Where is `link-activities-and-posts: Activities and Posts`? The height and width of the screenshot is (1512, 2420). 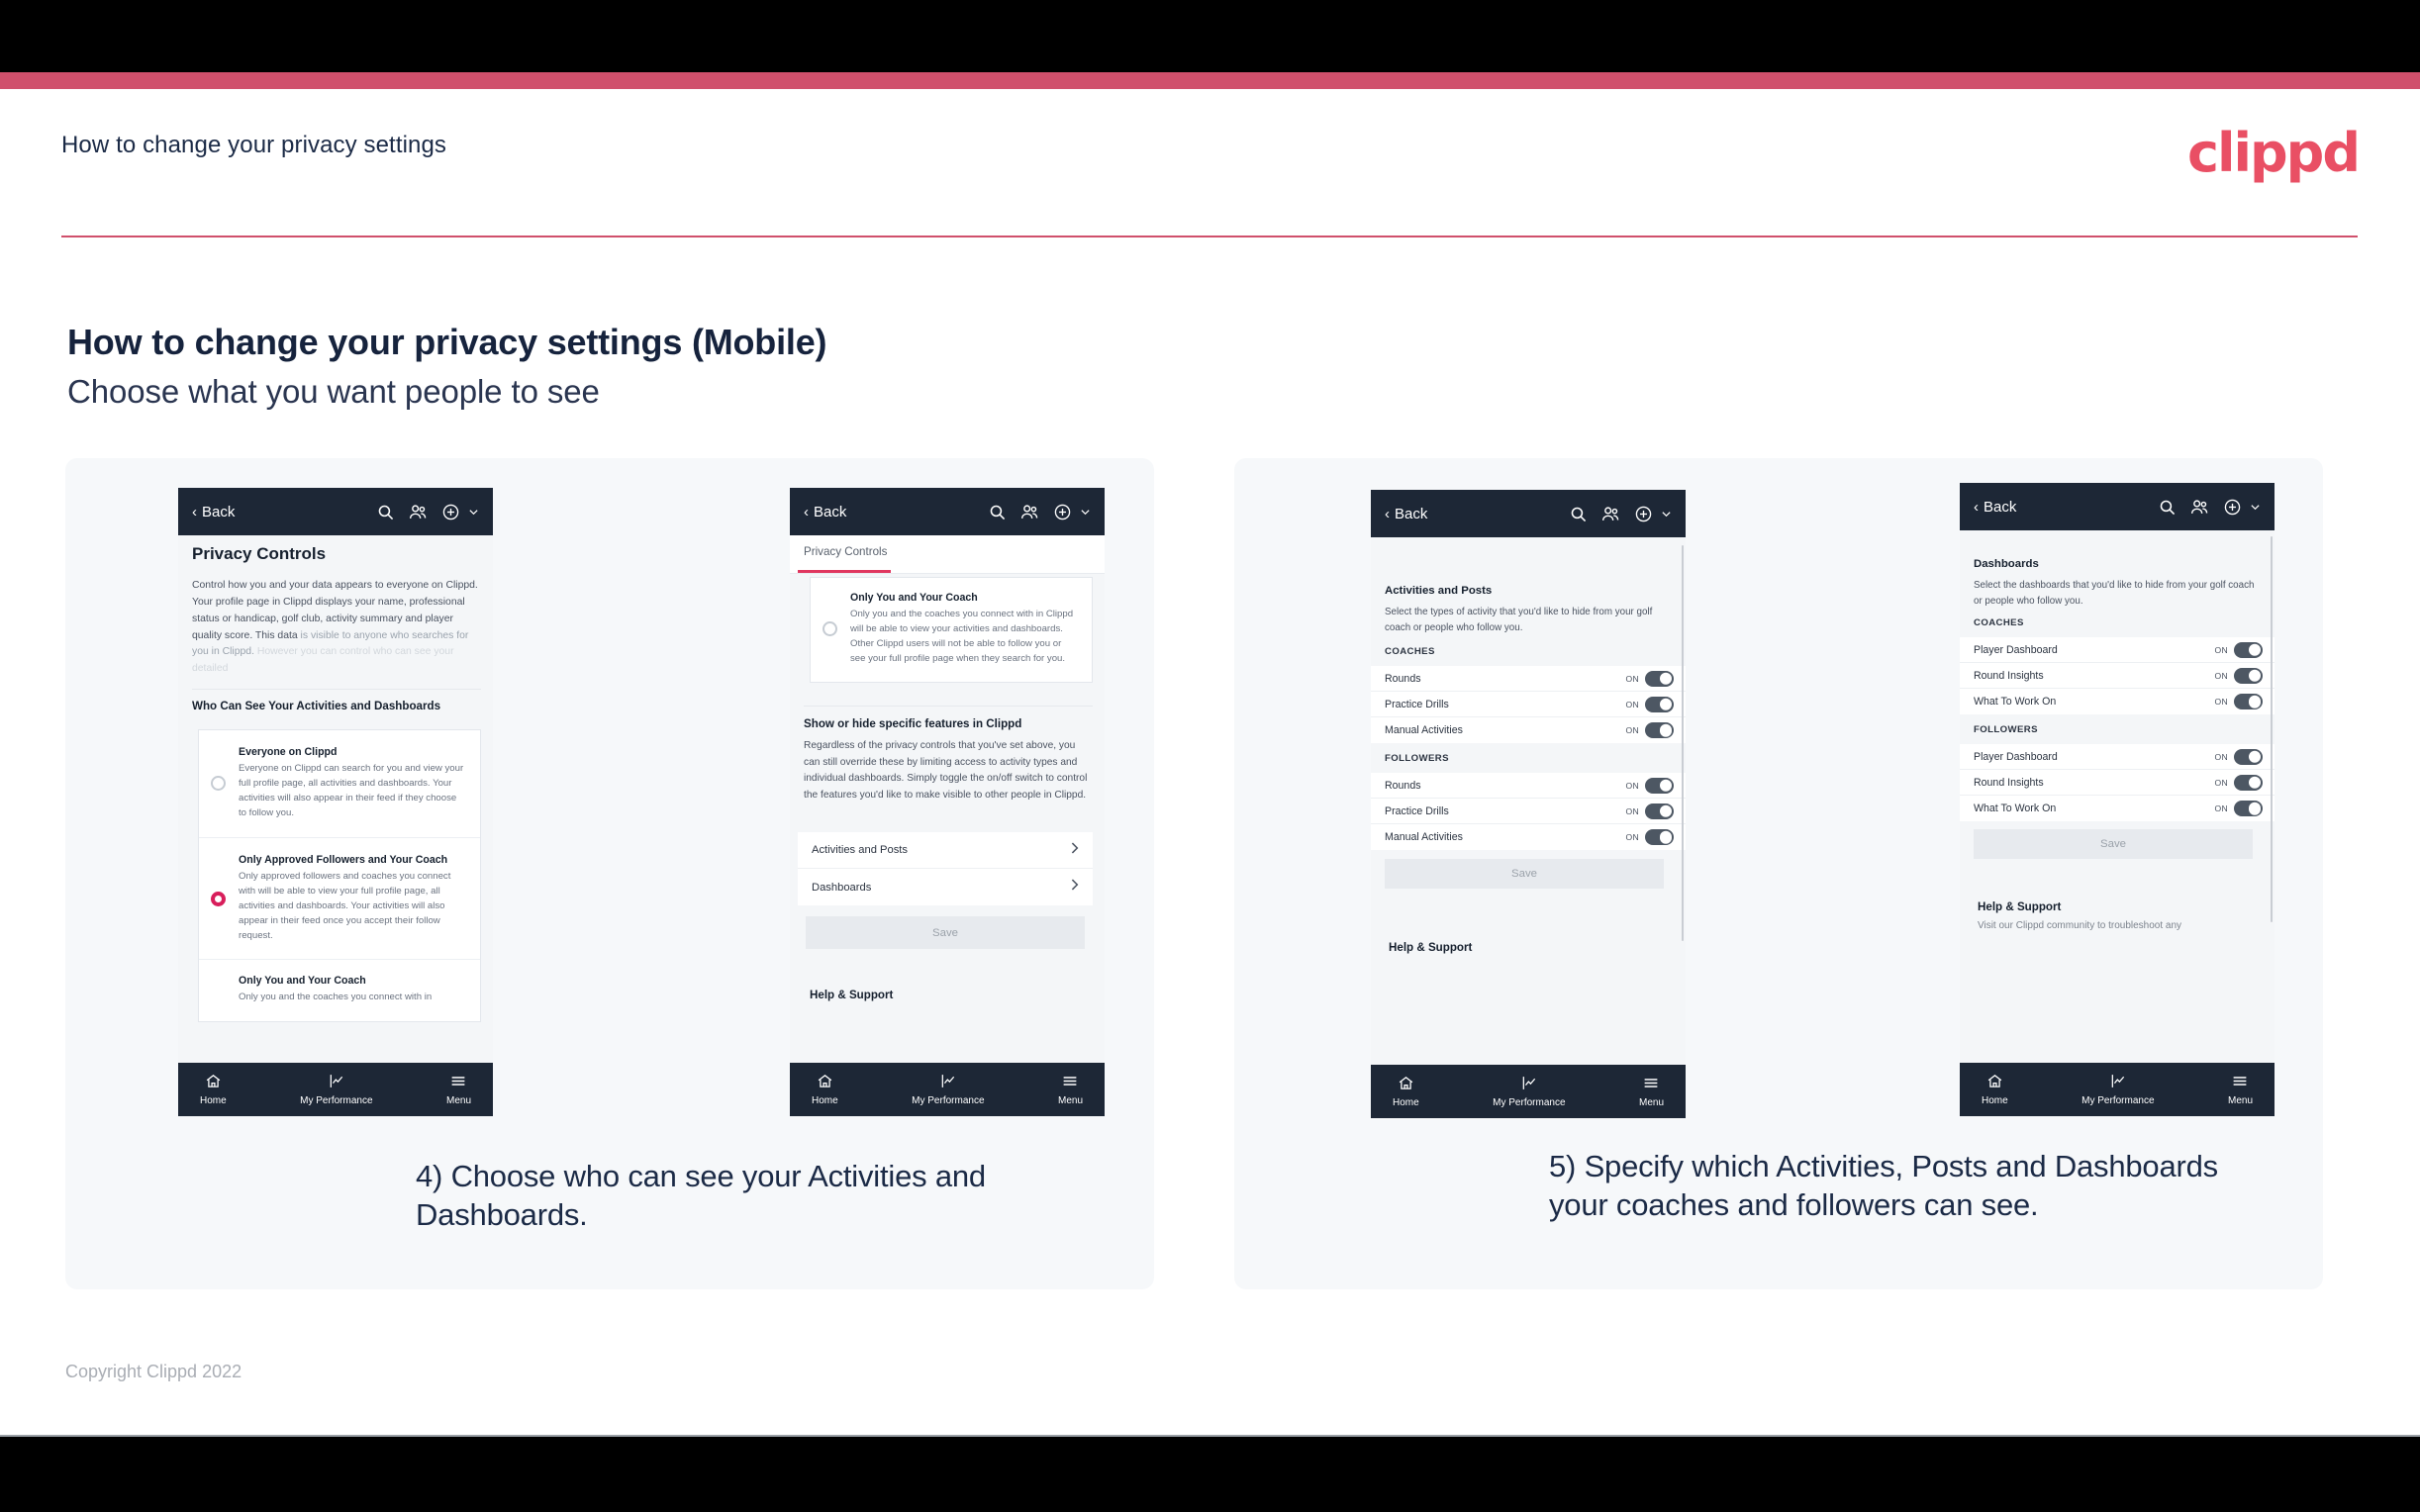 link-activities-and-posts: Activities and Posts is located at coordinates (945, 851).